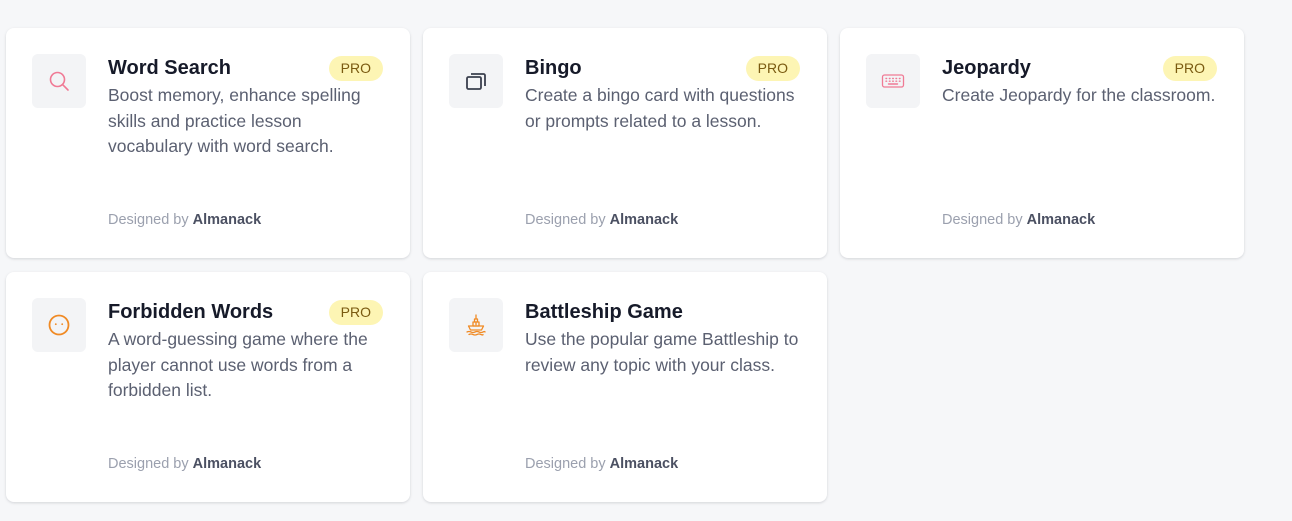  I want to click on face-icon, so click(59, 325).